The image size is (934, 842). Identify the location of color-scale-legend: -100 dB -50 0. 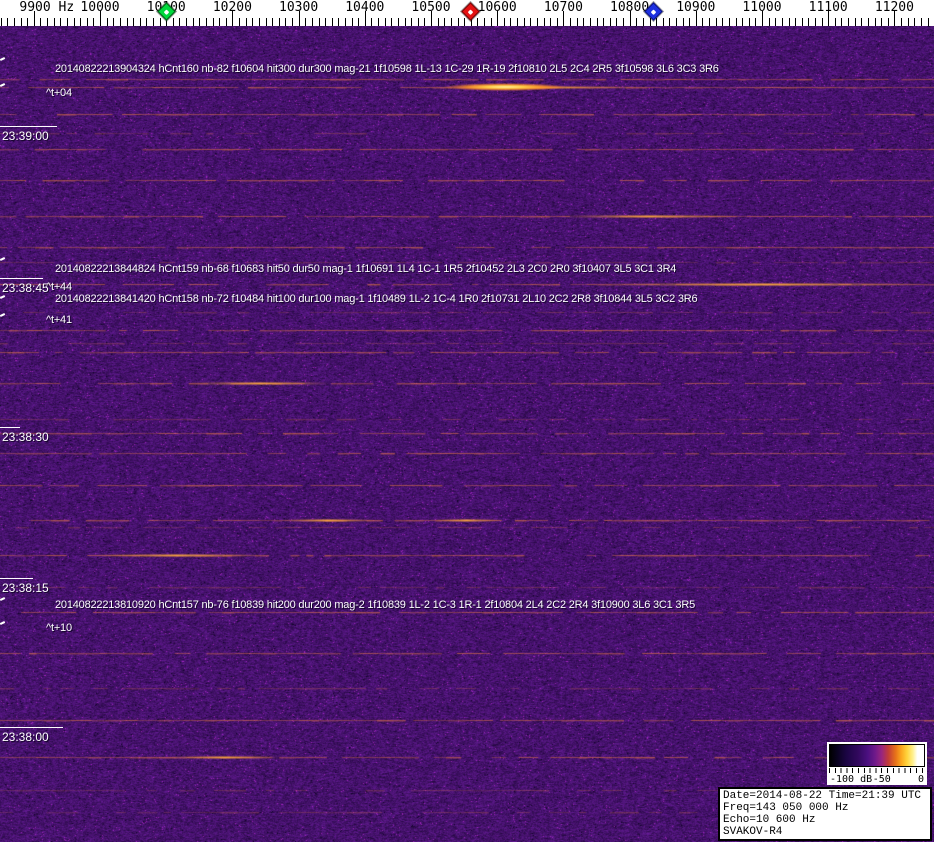
(877, 763).